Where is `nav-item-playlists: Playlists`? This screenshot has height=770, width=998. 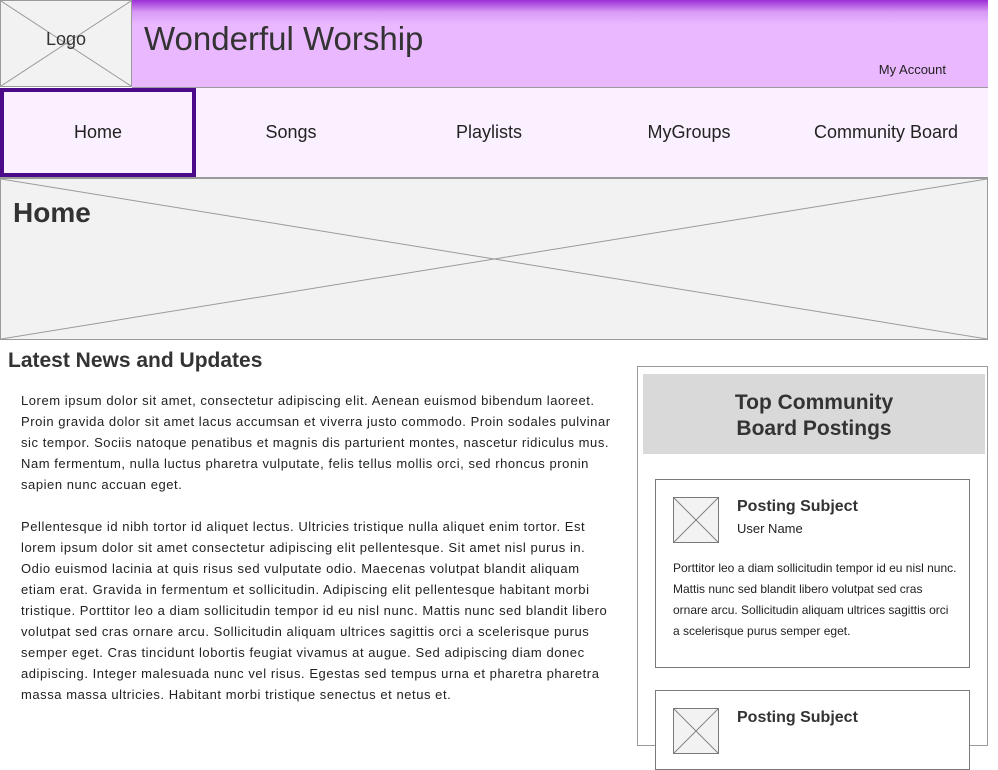
nav-item-playlists: Playlists is located at coordinates (489, 132).